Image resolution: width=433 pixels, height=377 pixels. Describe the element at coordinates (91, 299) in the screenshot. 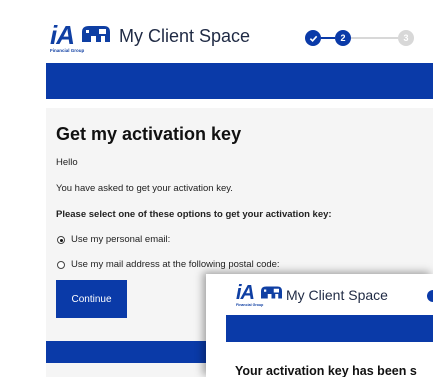

I see `continue-button: Continue` at that location.